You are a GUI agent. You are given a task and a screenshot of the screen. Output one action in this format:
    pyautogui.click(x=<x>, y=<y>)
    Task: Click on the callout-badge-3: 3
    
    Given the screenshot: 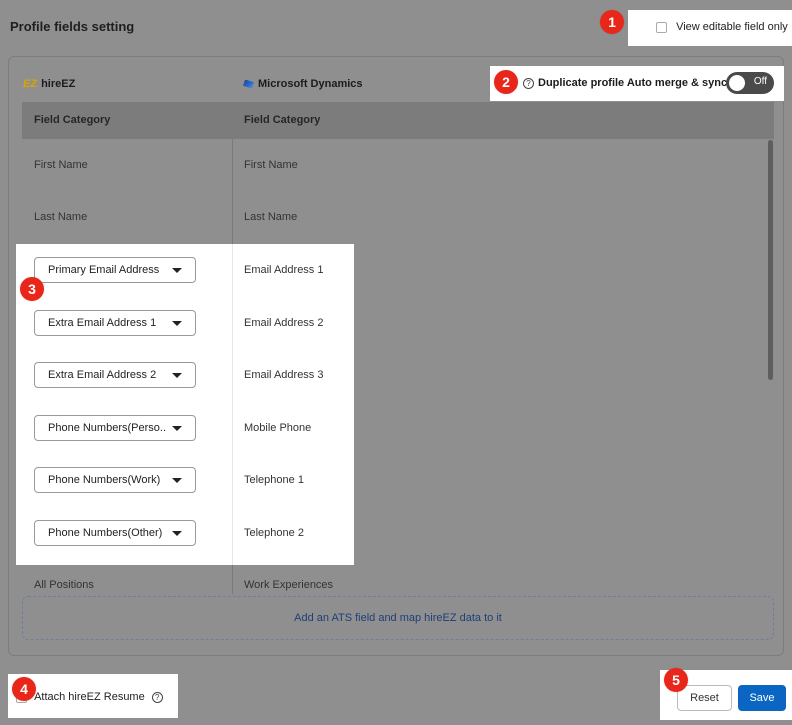 What is the action you would take?
    pyautogui.click(x=32, y=289)
    